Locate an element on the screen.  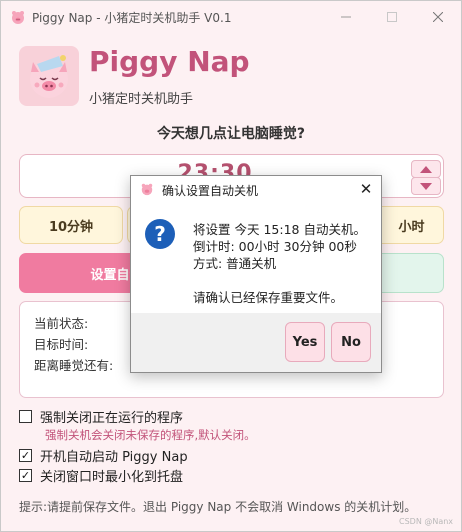
dialog-close-button: ✕ is located at coordinates (366, 189).